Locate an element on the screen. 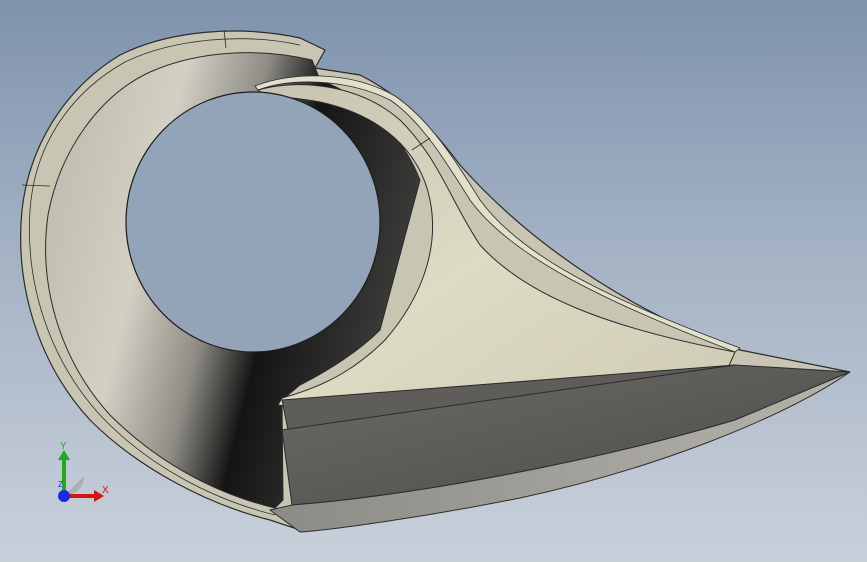 The image size is (867, 562). triad-arrows-icon is located at coordinates (81, 476).